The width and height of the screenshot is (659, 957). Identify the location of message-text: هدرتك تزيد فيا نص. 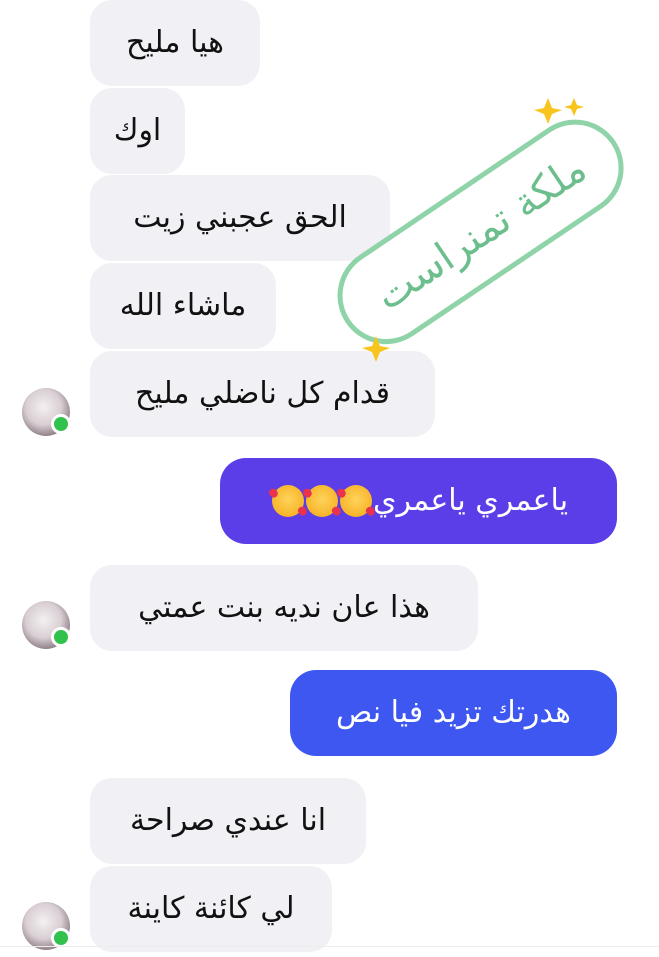
(453, 712).